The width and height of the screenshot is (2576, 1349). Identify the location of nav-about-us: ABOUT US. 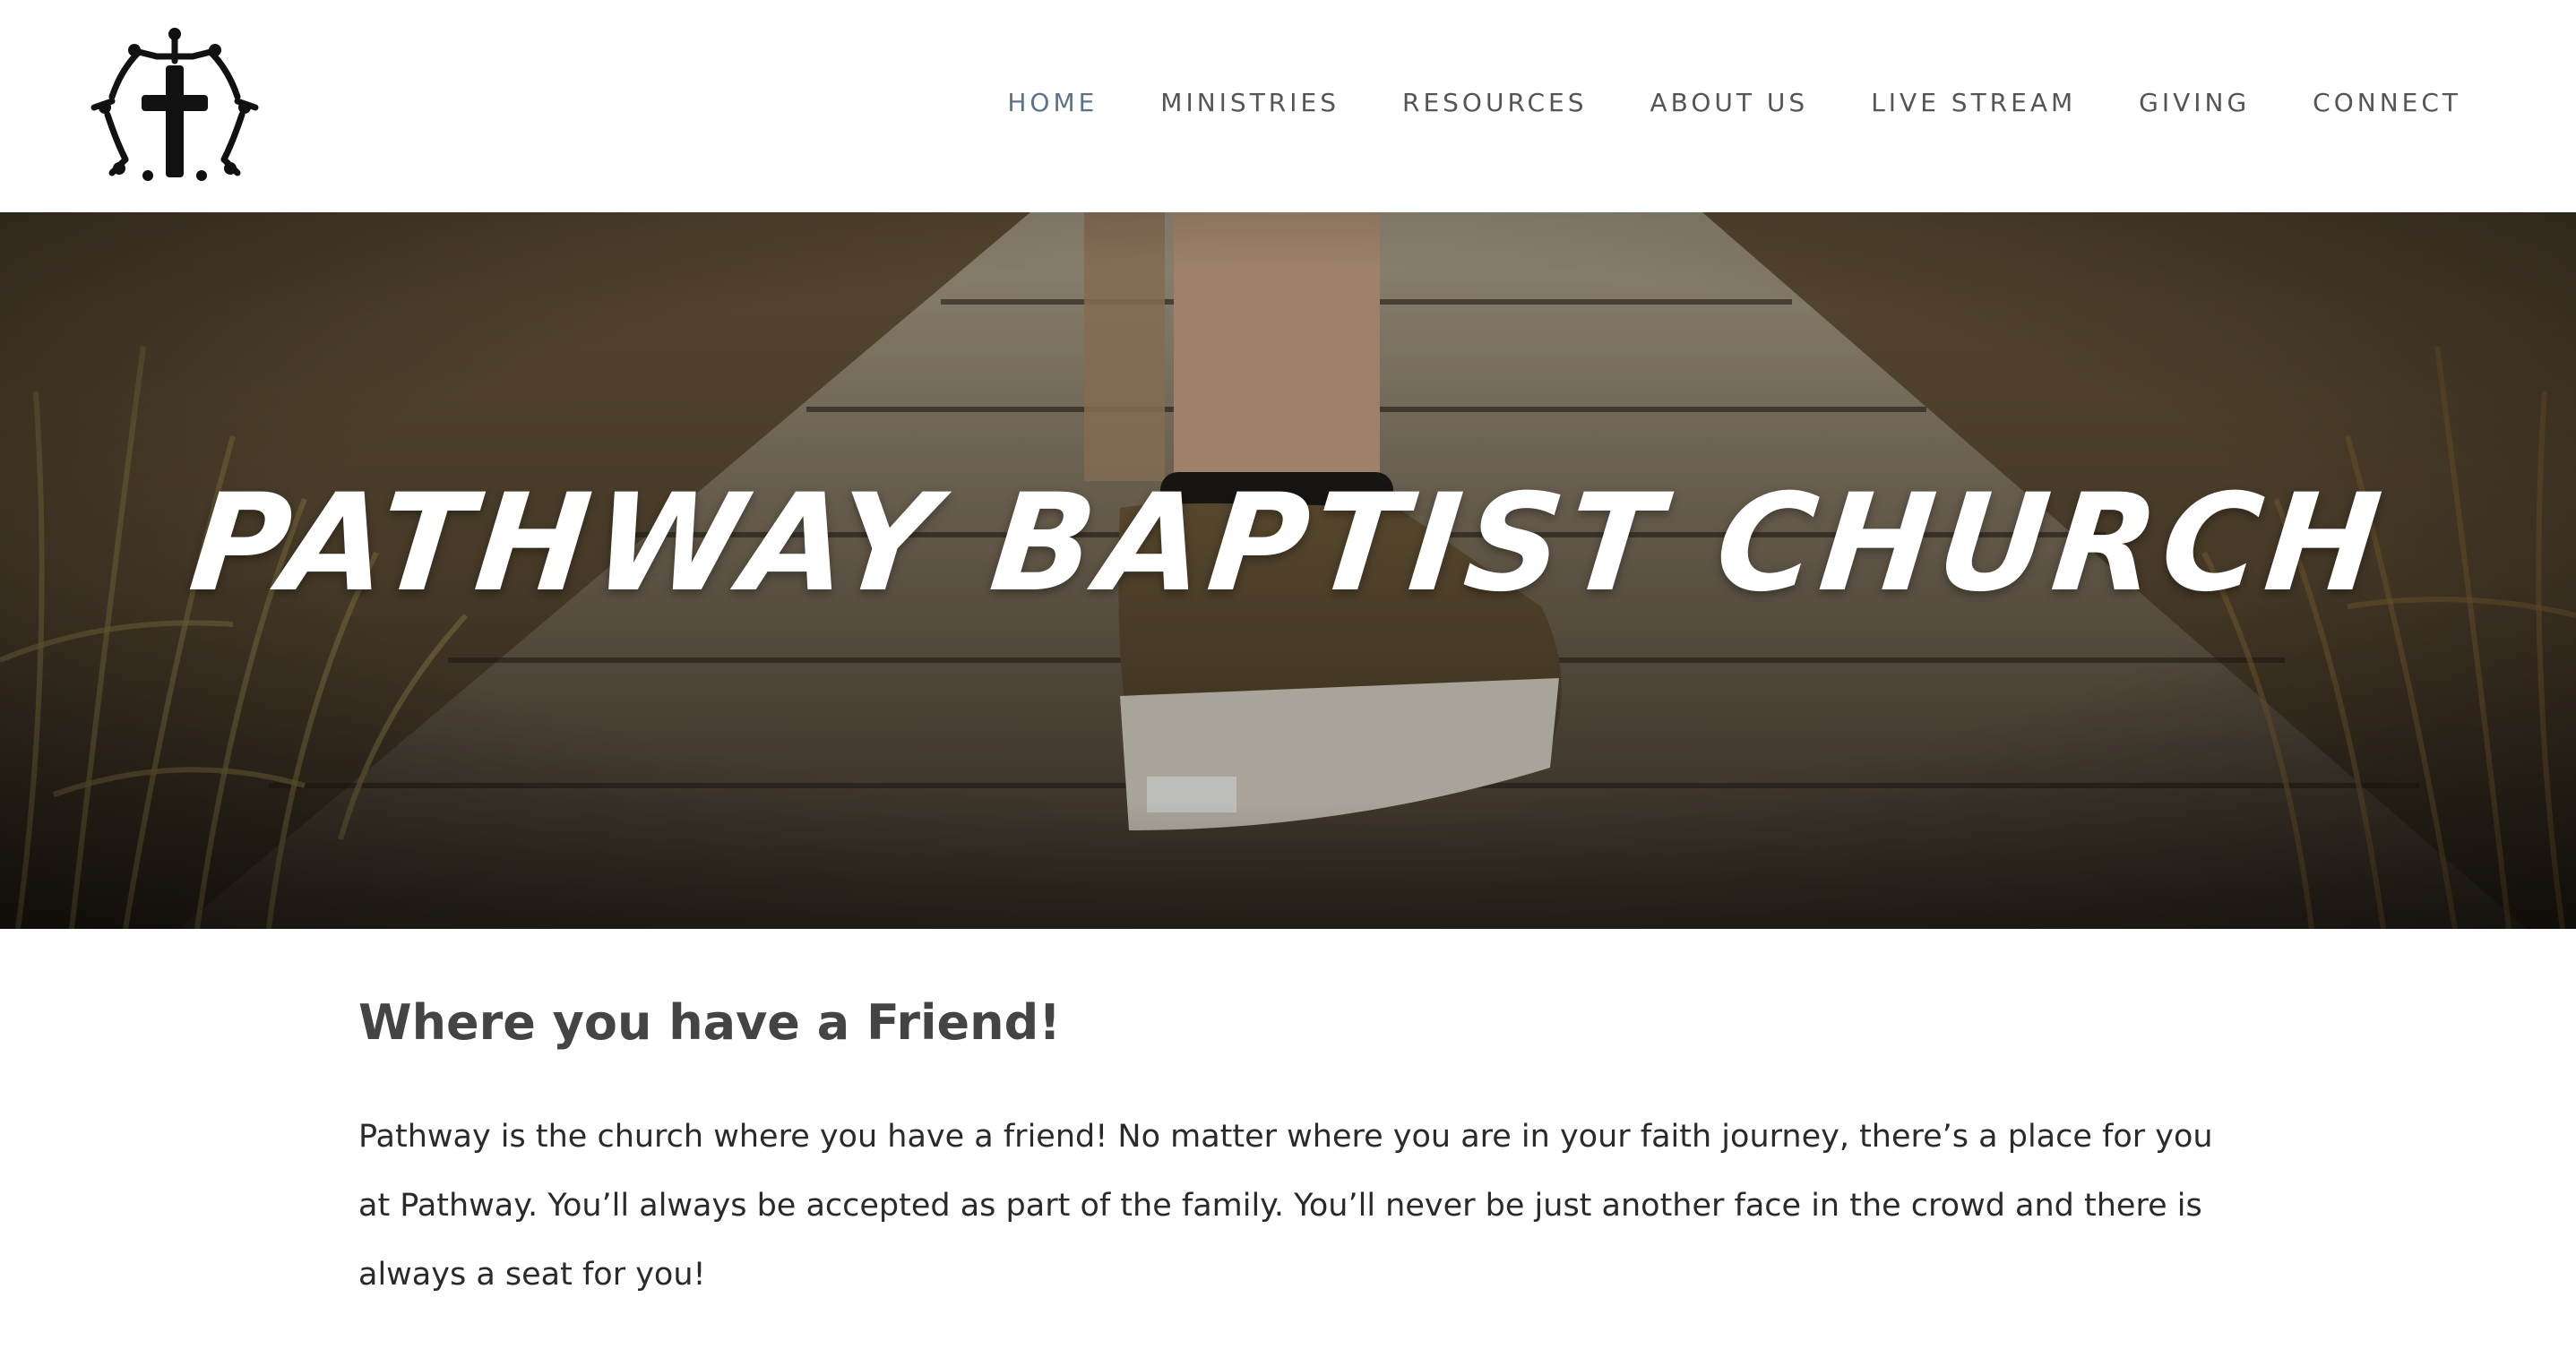
(1729, 103).